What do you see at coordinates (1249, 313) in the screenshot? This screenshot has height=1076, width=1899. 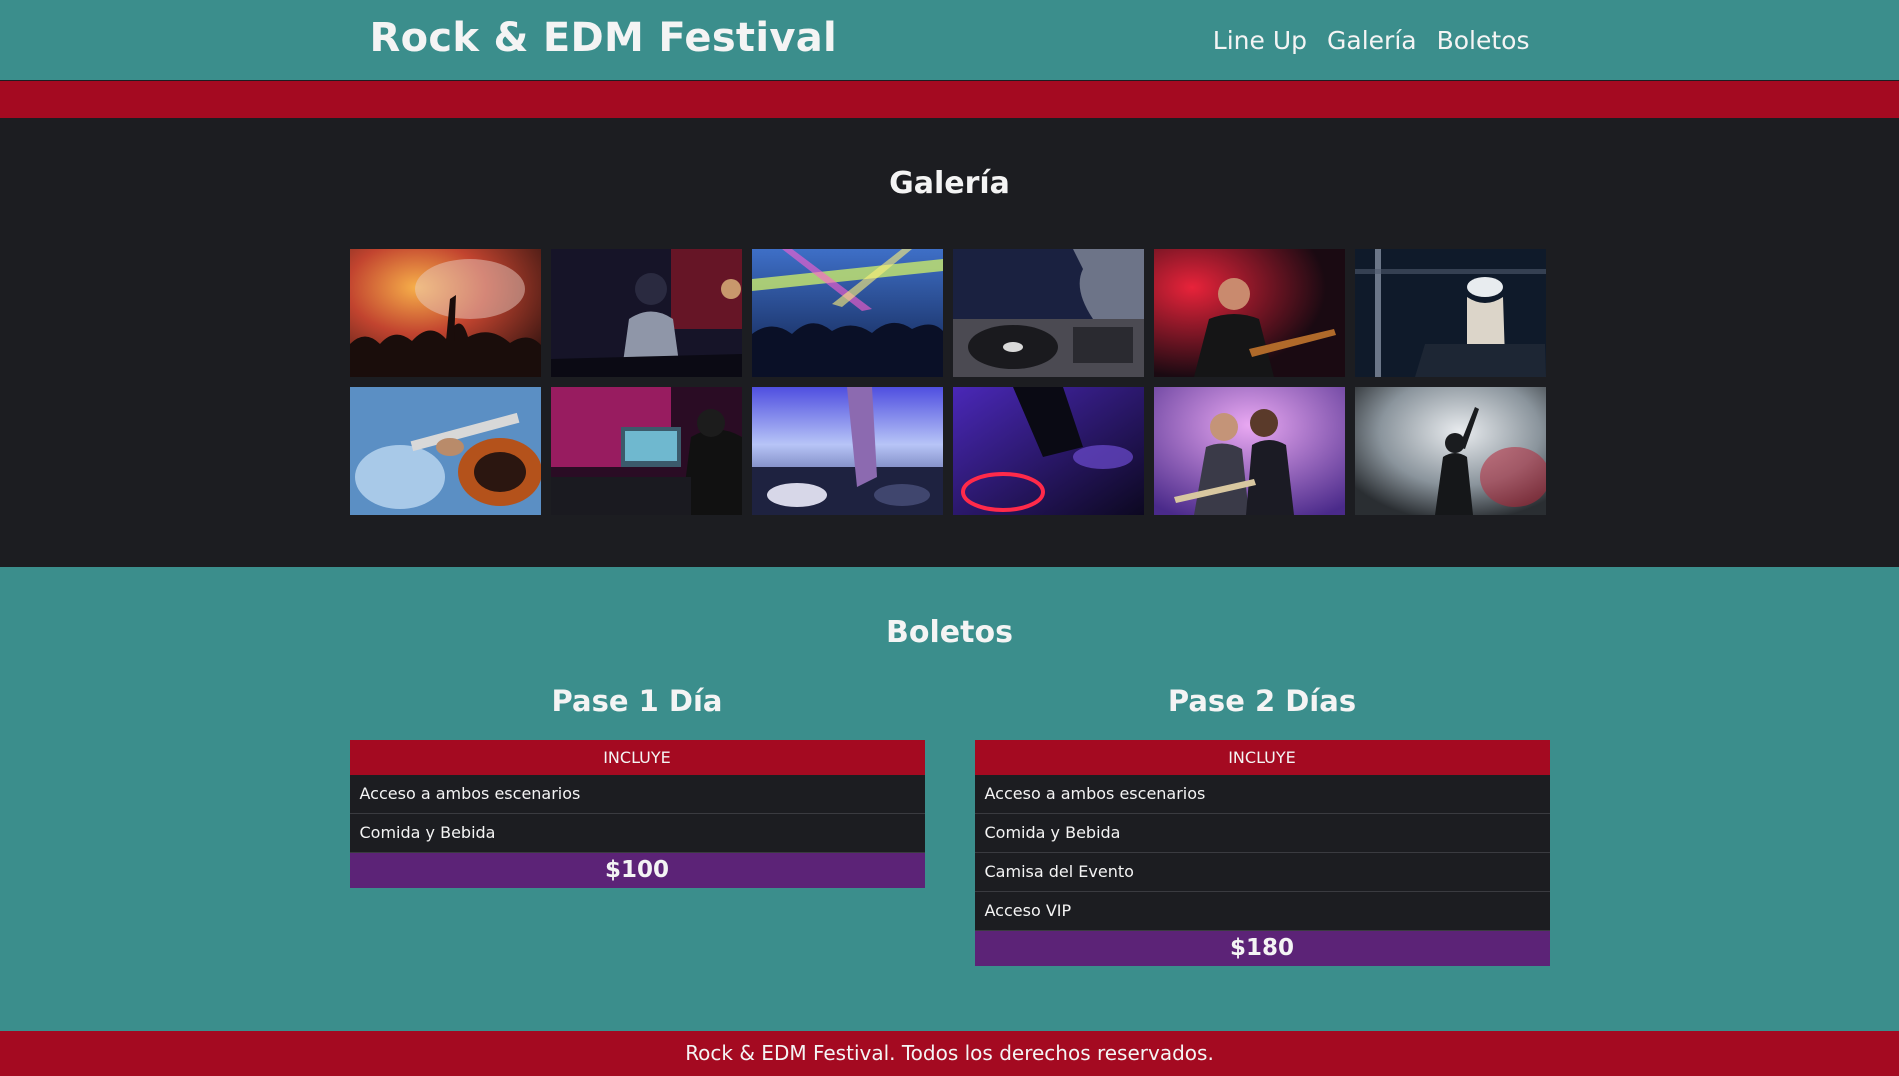 I see `guitarist-red-light-photo` at bounding box center [1249, 313].